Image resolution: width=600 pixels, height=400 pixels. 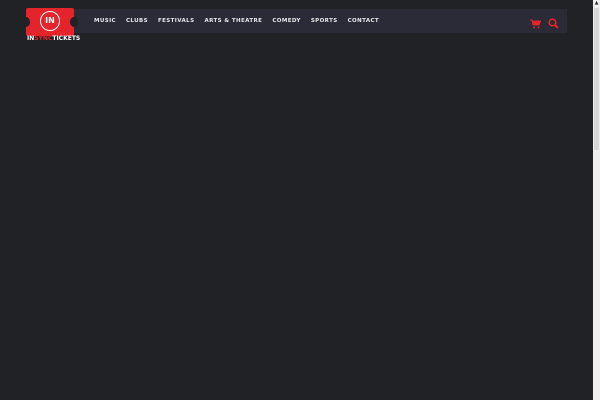 What do you see at coordinates (324, 21) in the screenshot?
I see `nav-sports: SPORTS` at bounding box center [324, 21].